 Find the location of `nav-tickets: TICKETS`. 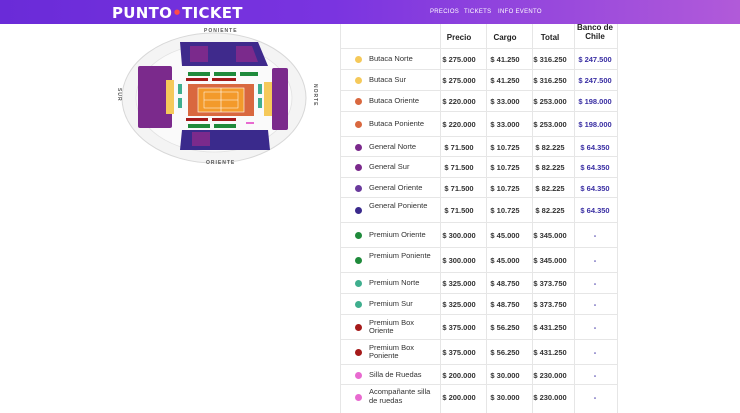

nav-tickets: TICKETS is located at coordinates (477, 12).